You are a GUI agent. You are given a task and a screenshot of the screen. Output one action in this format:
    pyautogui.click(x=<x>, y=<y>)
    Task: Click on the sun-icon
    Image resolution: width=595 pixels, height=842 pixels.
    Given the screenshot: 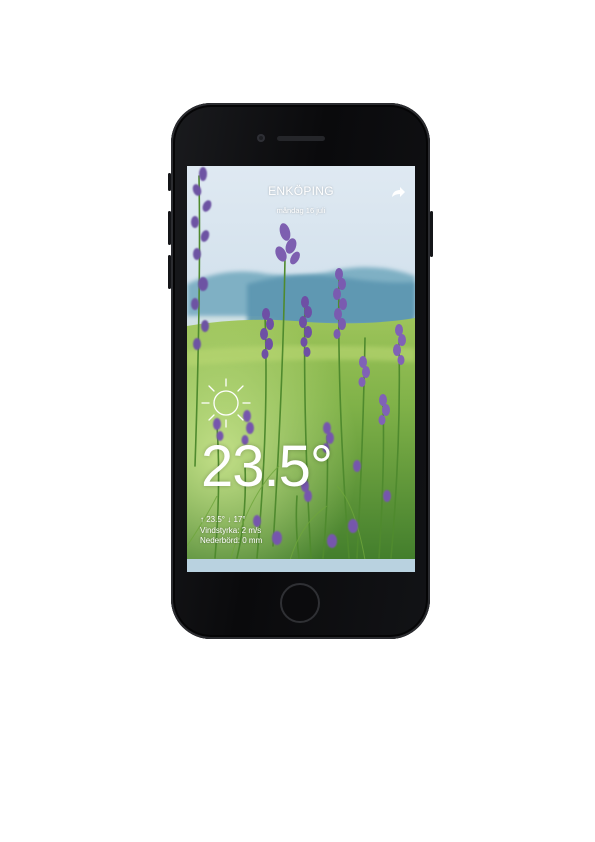 What is the action you would take?
    pyautogui.click(x=226, y=403)
    